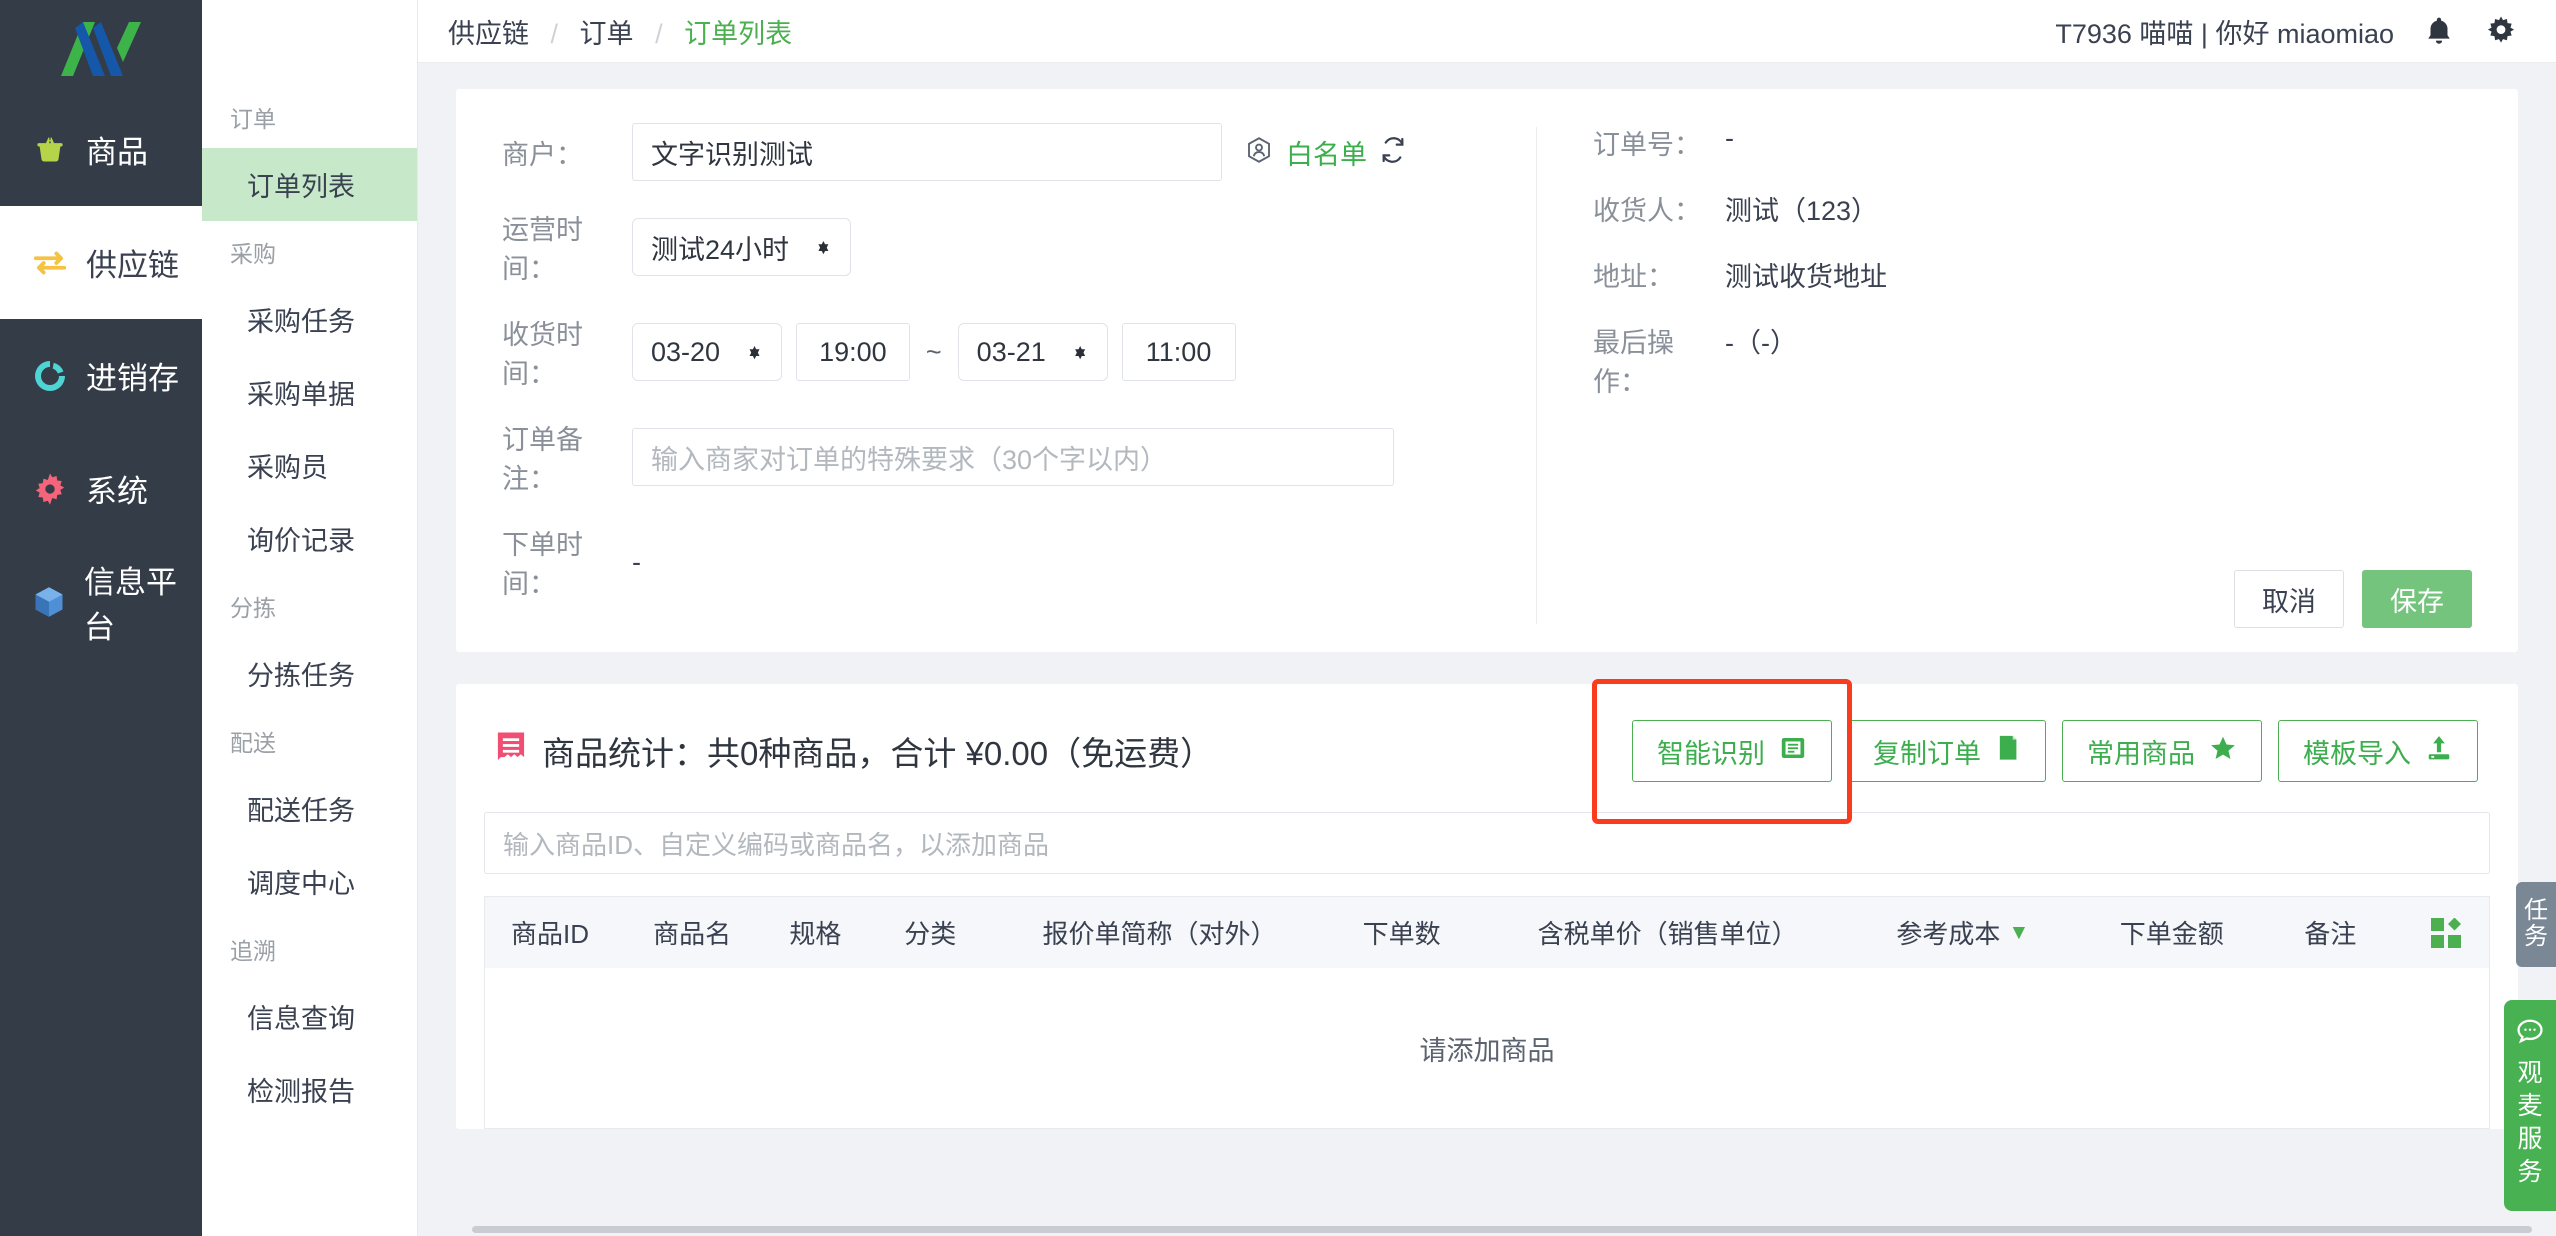 The image size is (2556, 1236). I want to click on star-icon, so click(2223, 751).